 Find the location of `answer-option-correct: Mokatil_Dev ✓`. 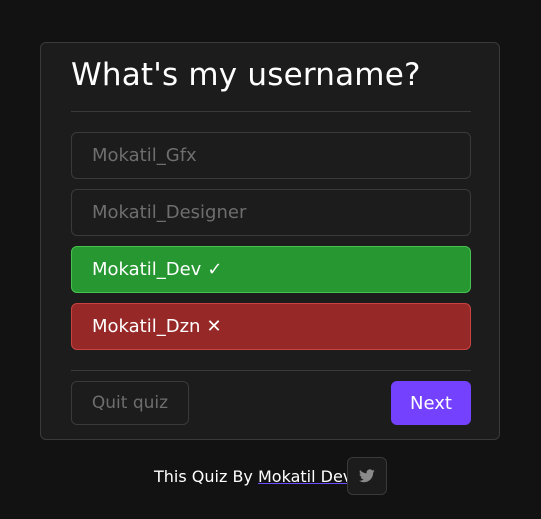

answer-option-correct: Mokatil_Dev ✓ is located at coordinates (271, 269).